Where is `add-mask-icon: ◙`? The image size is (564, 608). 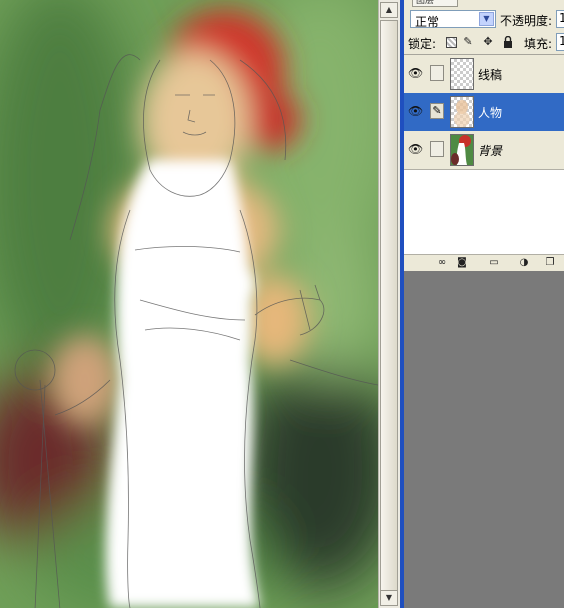 add-mask-icon: ◙ is located at coordinates (462, 263).